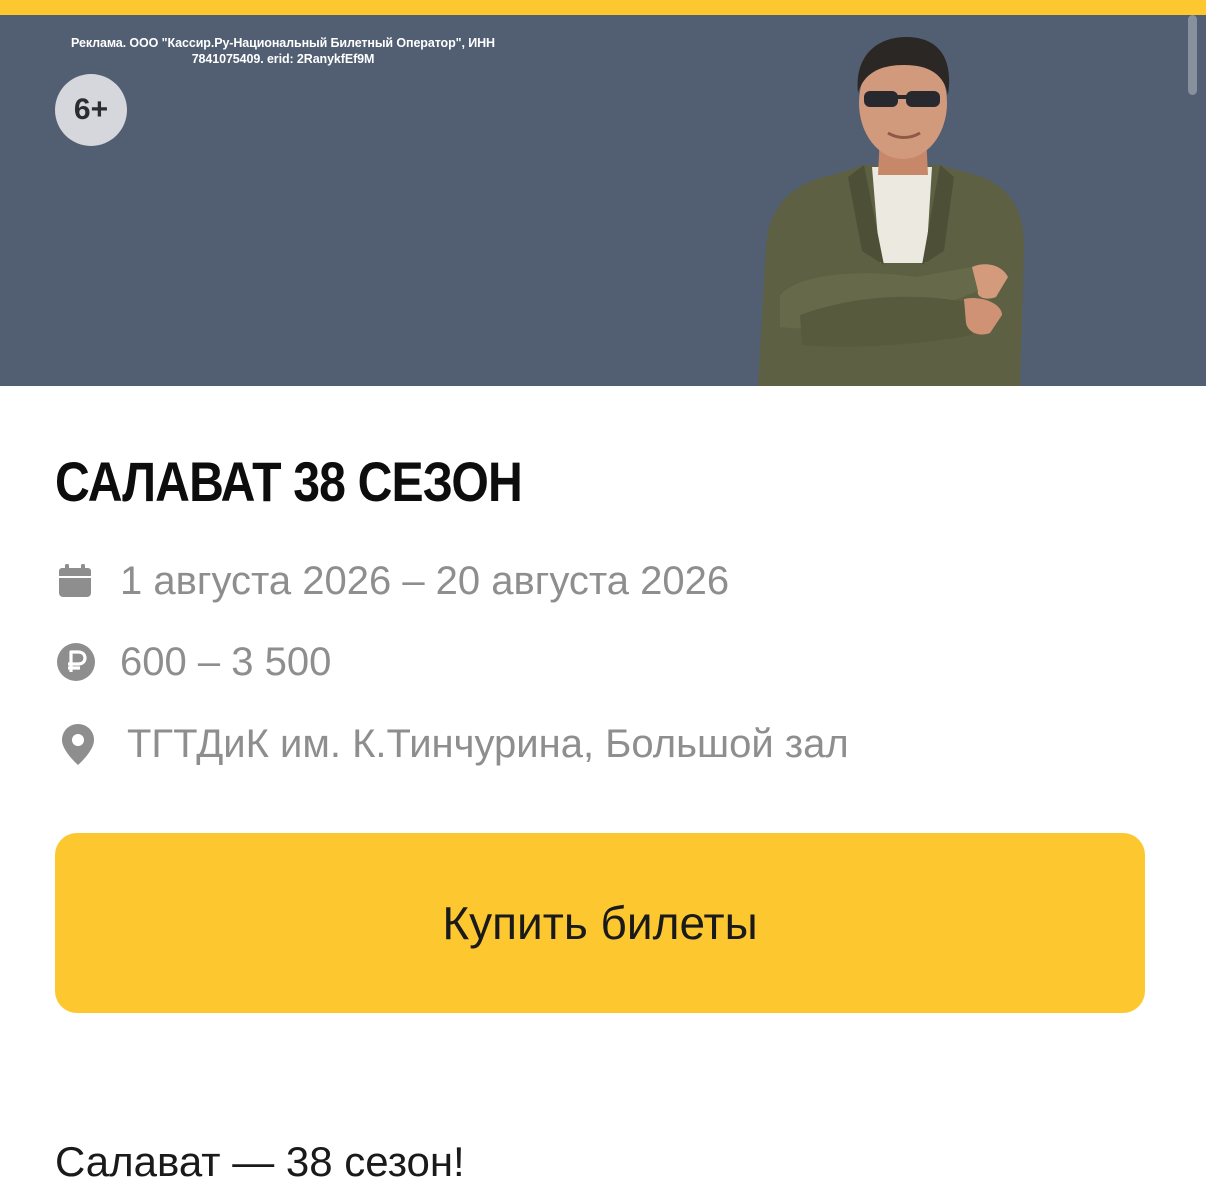  What do you see at coordinates (78, 662) in the screenshot?
I see `ruble-icon` at bounding box center [78, 662].